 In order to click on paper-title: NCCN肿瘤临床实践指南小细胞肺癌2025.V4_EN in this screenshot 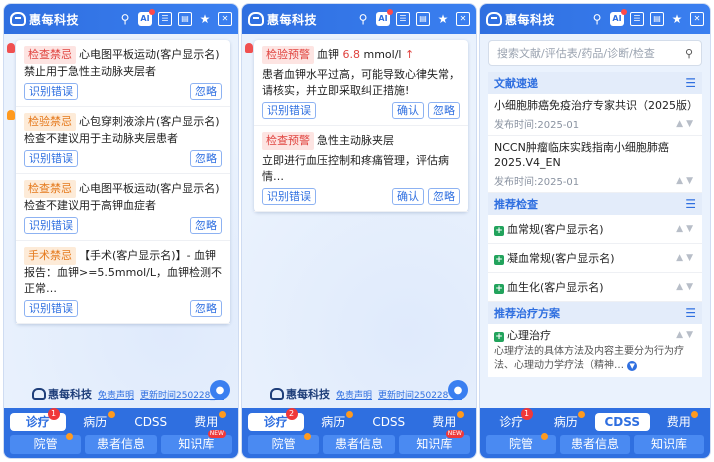, I will do `click(595, 155)`.